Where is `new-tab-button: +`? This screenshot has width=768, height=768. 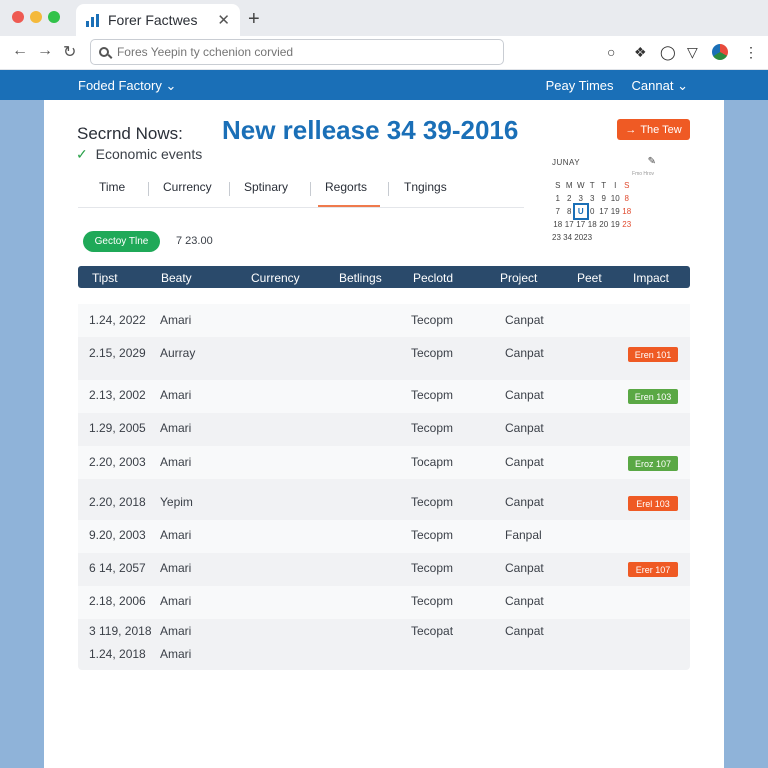 new-tab-button: + is located at coordinates (254, 19).